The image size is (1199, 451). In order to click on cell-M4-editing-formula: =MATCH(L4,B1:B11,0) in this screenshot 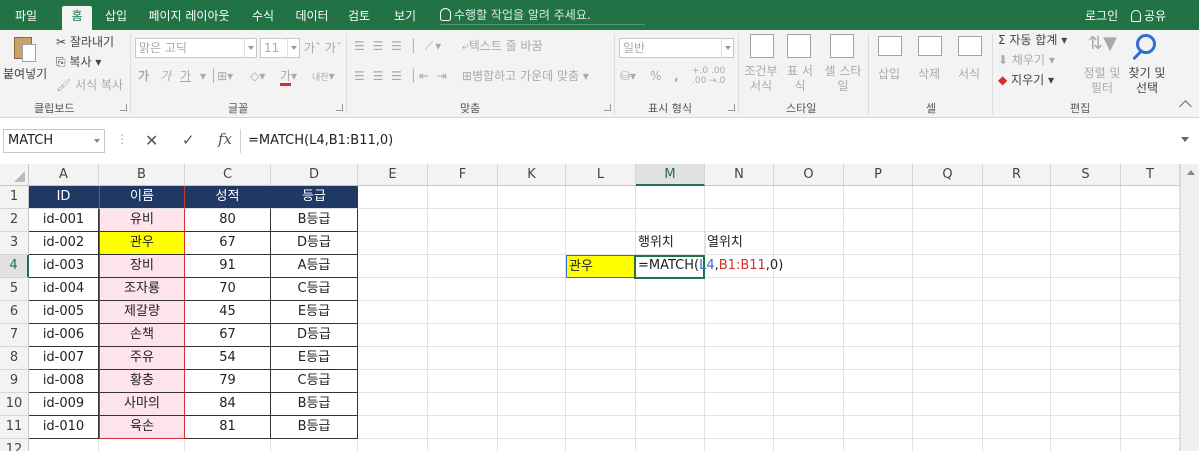, I will do `click(726, 266)`.